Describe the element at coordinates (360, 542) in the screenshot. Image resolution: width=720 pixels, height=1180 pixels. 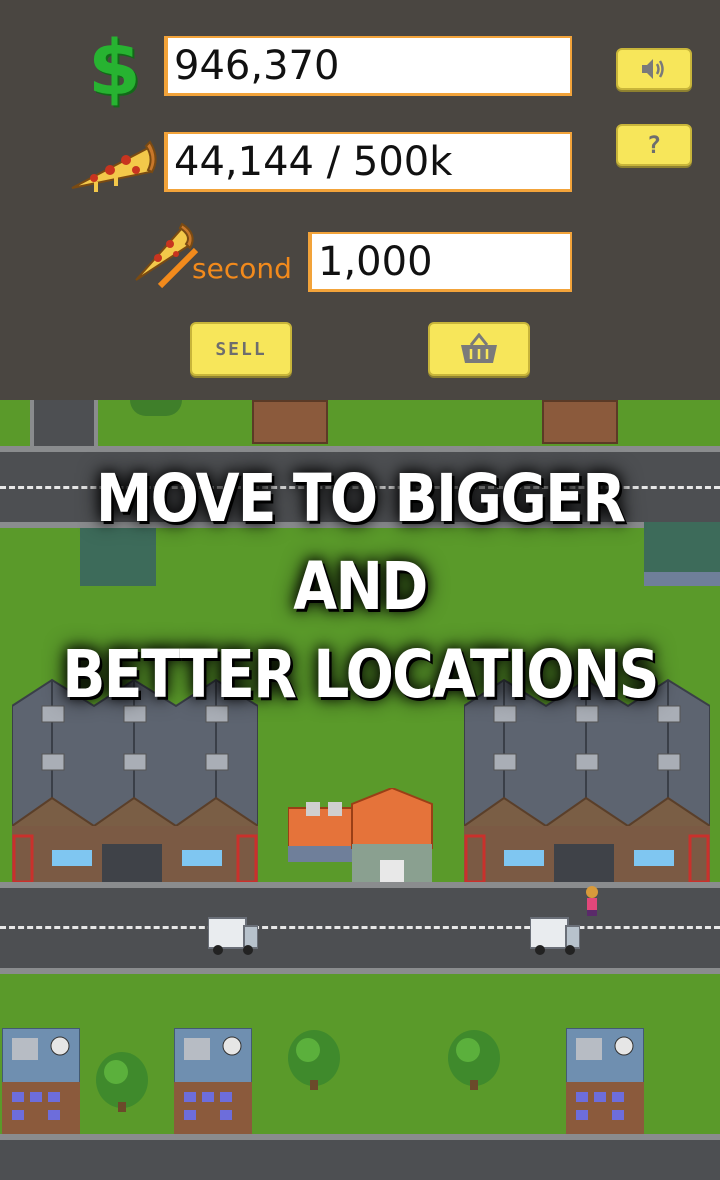
I see `promo-banner-line-1: MOVE TO BIGGER AND` at that location.